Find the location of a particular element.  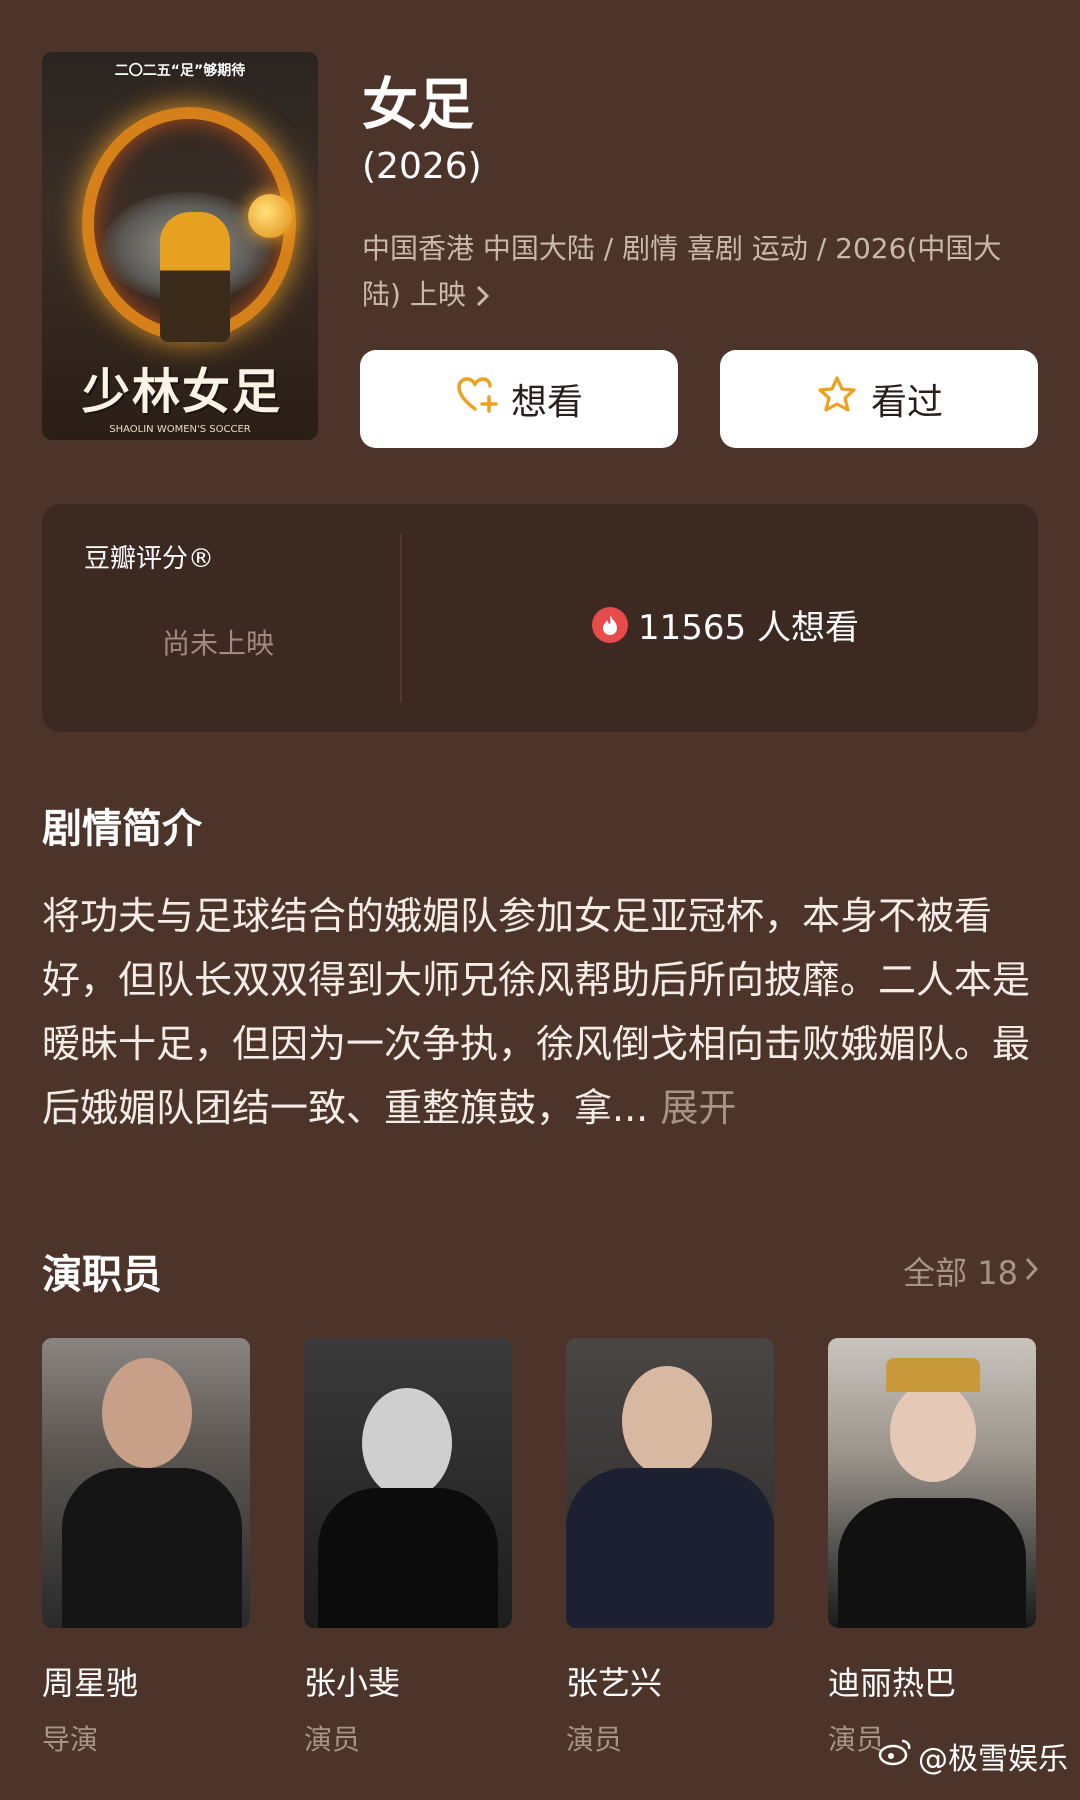

poster-logo: 少林女足 is located at coordinates (181, 392).